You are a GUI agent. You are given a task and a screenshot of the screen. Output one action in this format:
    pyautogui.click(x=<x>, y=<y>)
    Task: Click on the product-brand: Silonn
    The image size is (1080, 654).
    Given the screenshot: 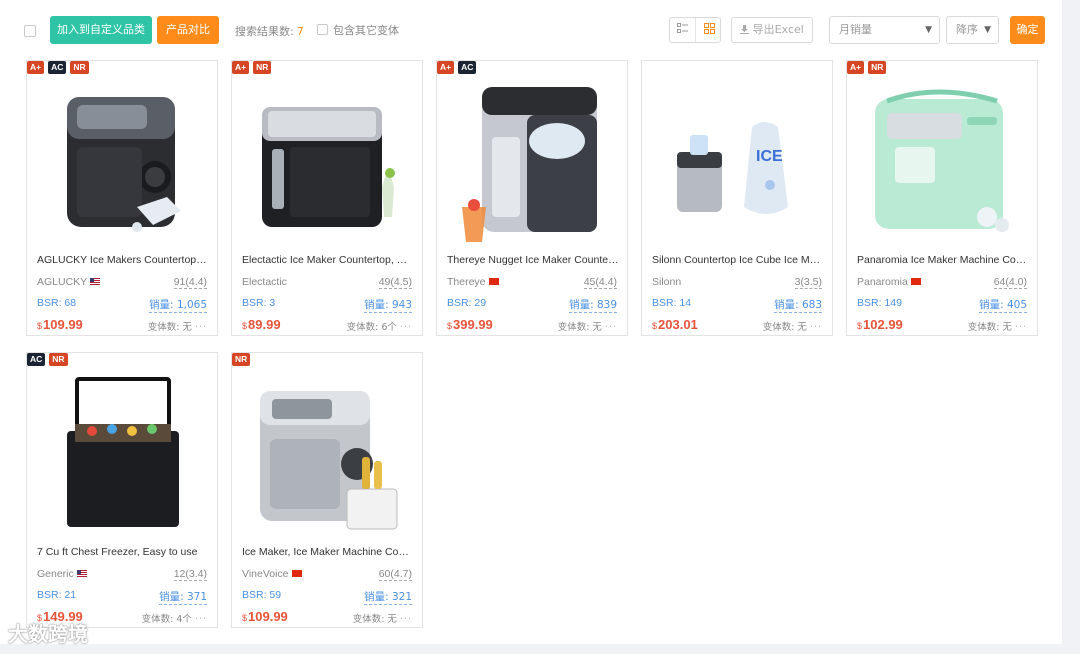 What is the action you would take?
    pyautogui.click(x=666, y=282)
    